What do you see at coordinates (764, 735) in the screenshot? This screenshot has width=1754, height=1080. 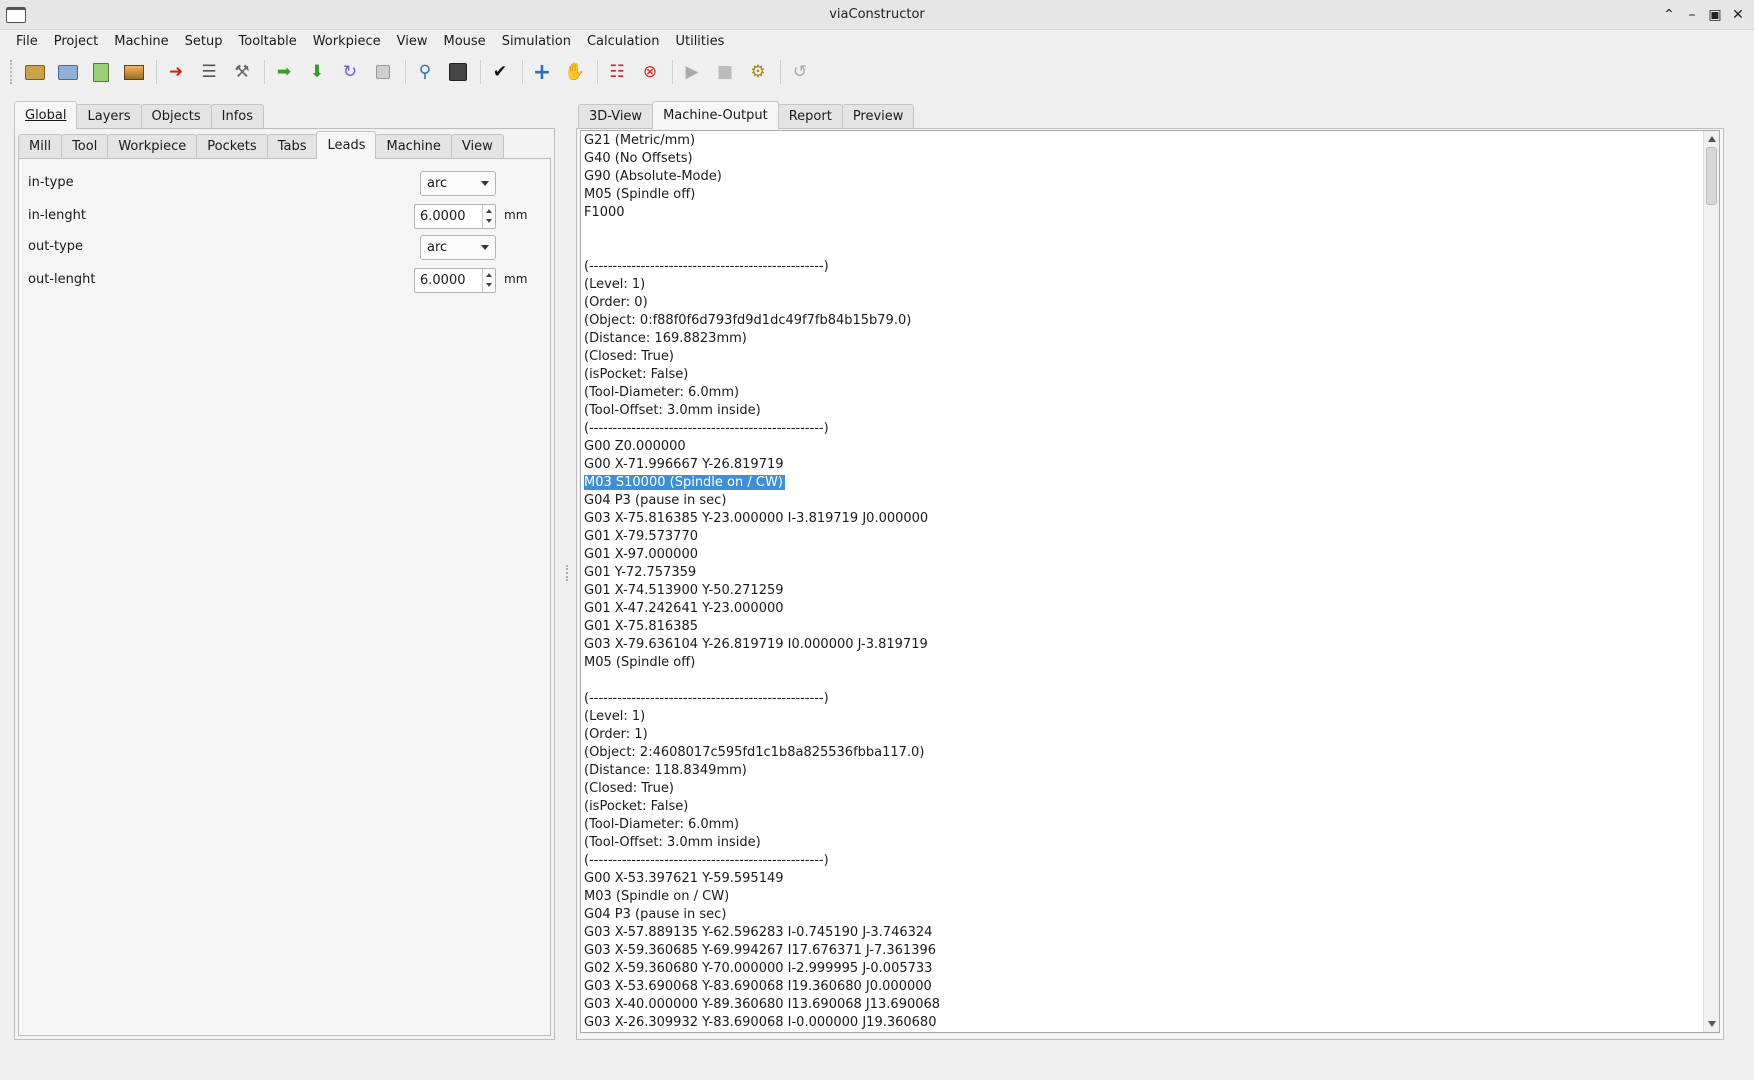 I see `gcode-line: (Order: 1)` at bounding box center [764, 735].